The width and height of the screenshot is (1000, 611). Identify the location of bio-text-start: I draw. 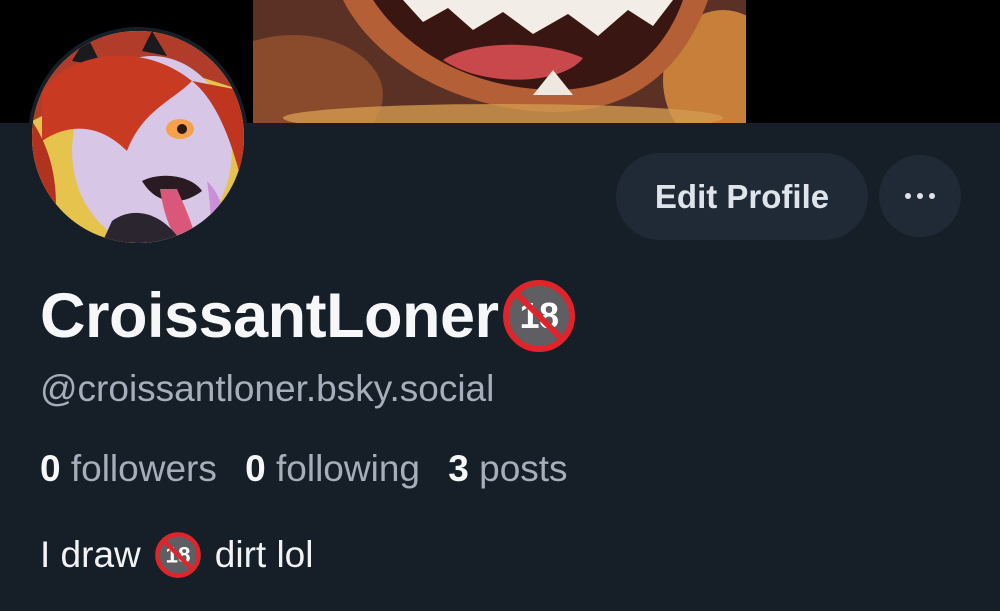
(90, 554).